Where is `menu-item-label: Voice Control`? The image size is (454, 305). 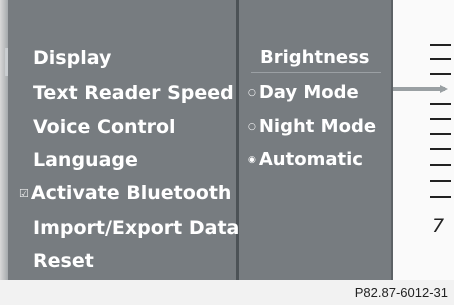
menu-item-label: Voice Control is located at coordinates (104, 127).